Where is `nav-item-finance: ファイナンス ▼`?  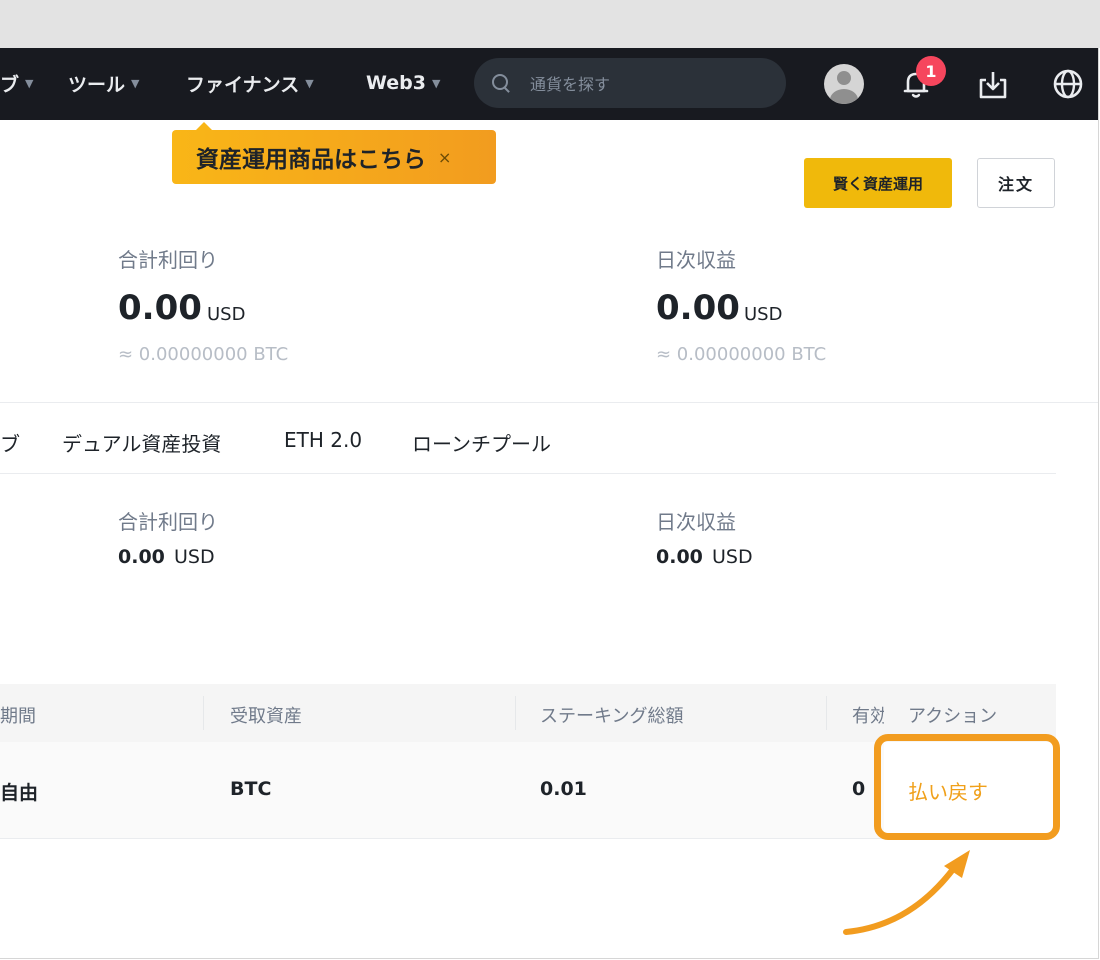
nav-item-finance: ファイナンス ▼ is located at coordinates (250, 83).